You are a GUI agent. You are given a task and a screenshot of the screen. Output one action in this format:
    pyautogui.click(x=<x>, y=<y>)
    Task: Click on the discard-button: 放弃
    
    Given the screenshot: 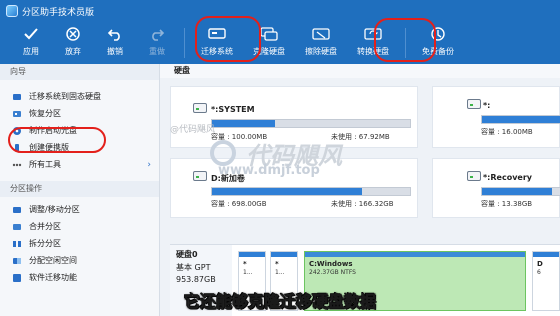 What is the action you would take?
    pyautogui.click(x=73, y=43)
    